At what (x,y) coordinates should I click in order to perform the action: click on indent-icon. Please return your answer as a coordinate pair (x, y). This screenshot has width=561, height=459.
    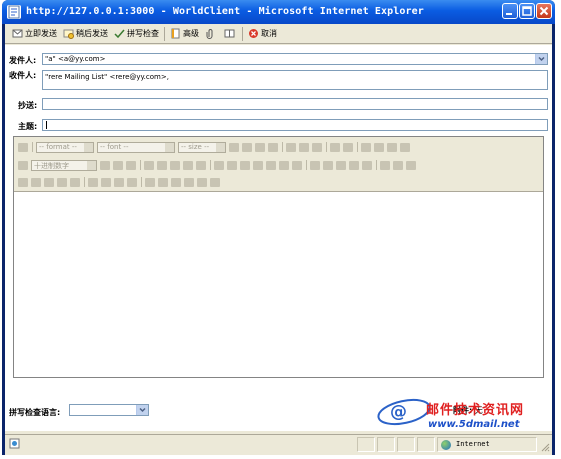
    Looking at the image, I should click on (131, 165).